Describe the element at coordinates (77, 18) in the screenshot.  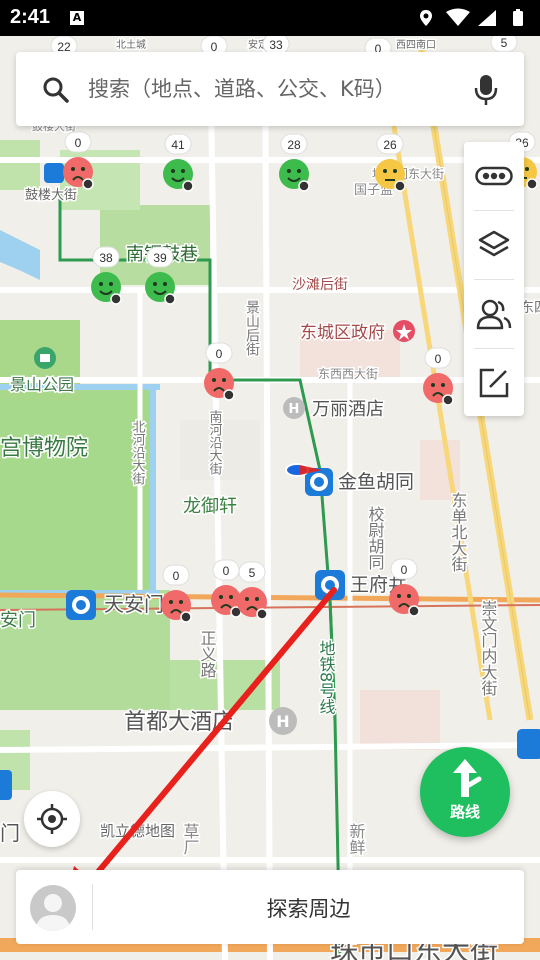
I see `notification-badge-icon: A` at that location.